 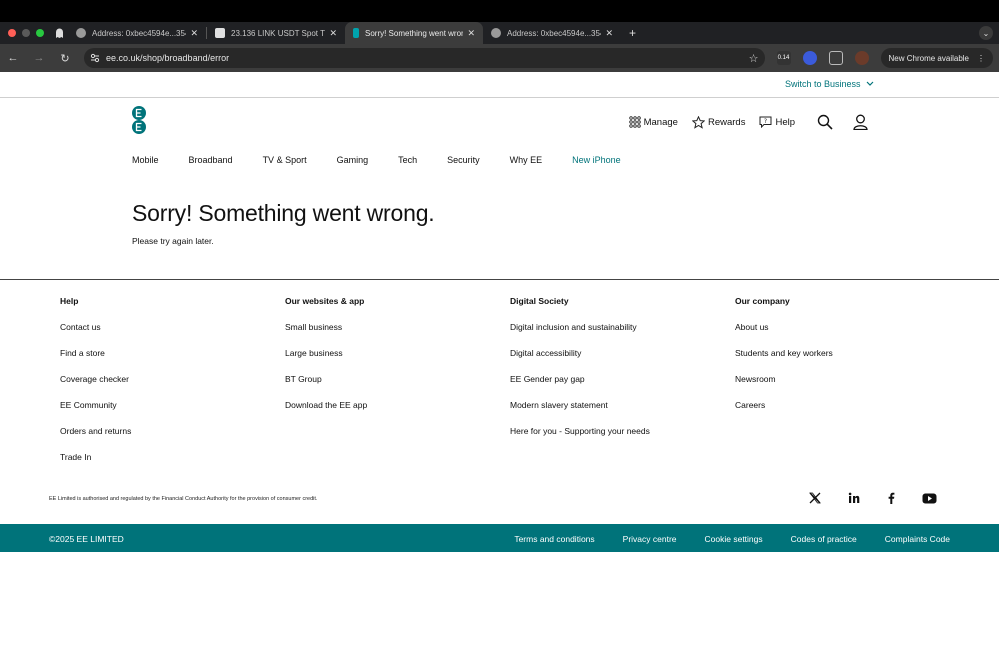 What do you see at coordinates (762, 301) in the screenshot?
I see `footer-heading: Our company` at bounding box center [762, 301].